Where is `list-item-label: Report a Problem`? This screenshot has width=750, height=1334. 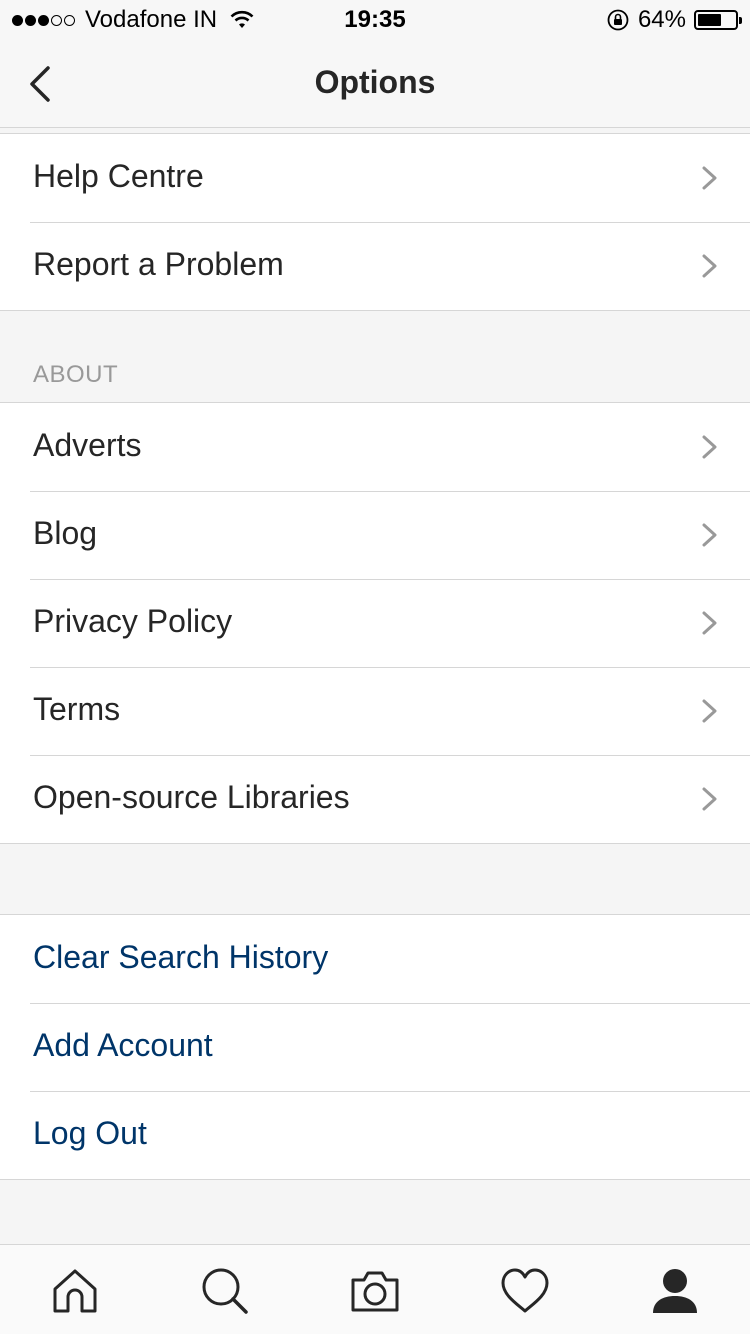
list-item-label: Report a Problem is located at coordinates (158, 264).